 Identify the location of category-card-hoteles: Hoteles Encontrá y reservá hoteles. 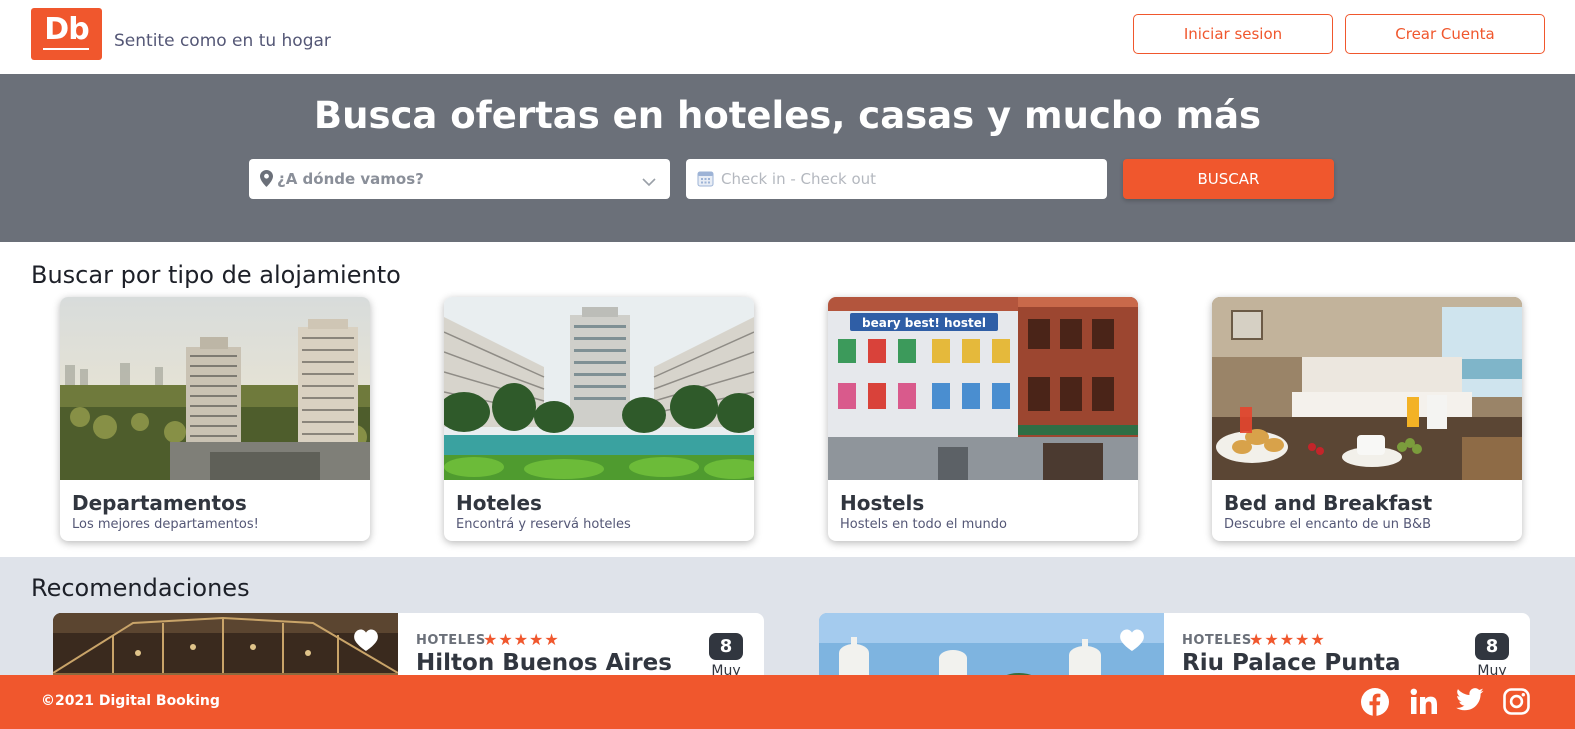
(599, 419).